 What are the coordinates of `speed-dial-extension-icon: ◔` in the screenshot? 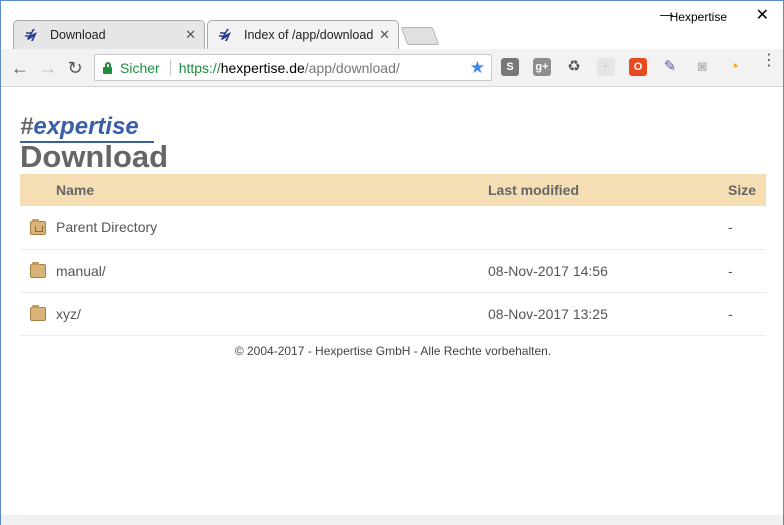 It's located at (734, 67).